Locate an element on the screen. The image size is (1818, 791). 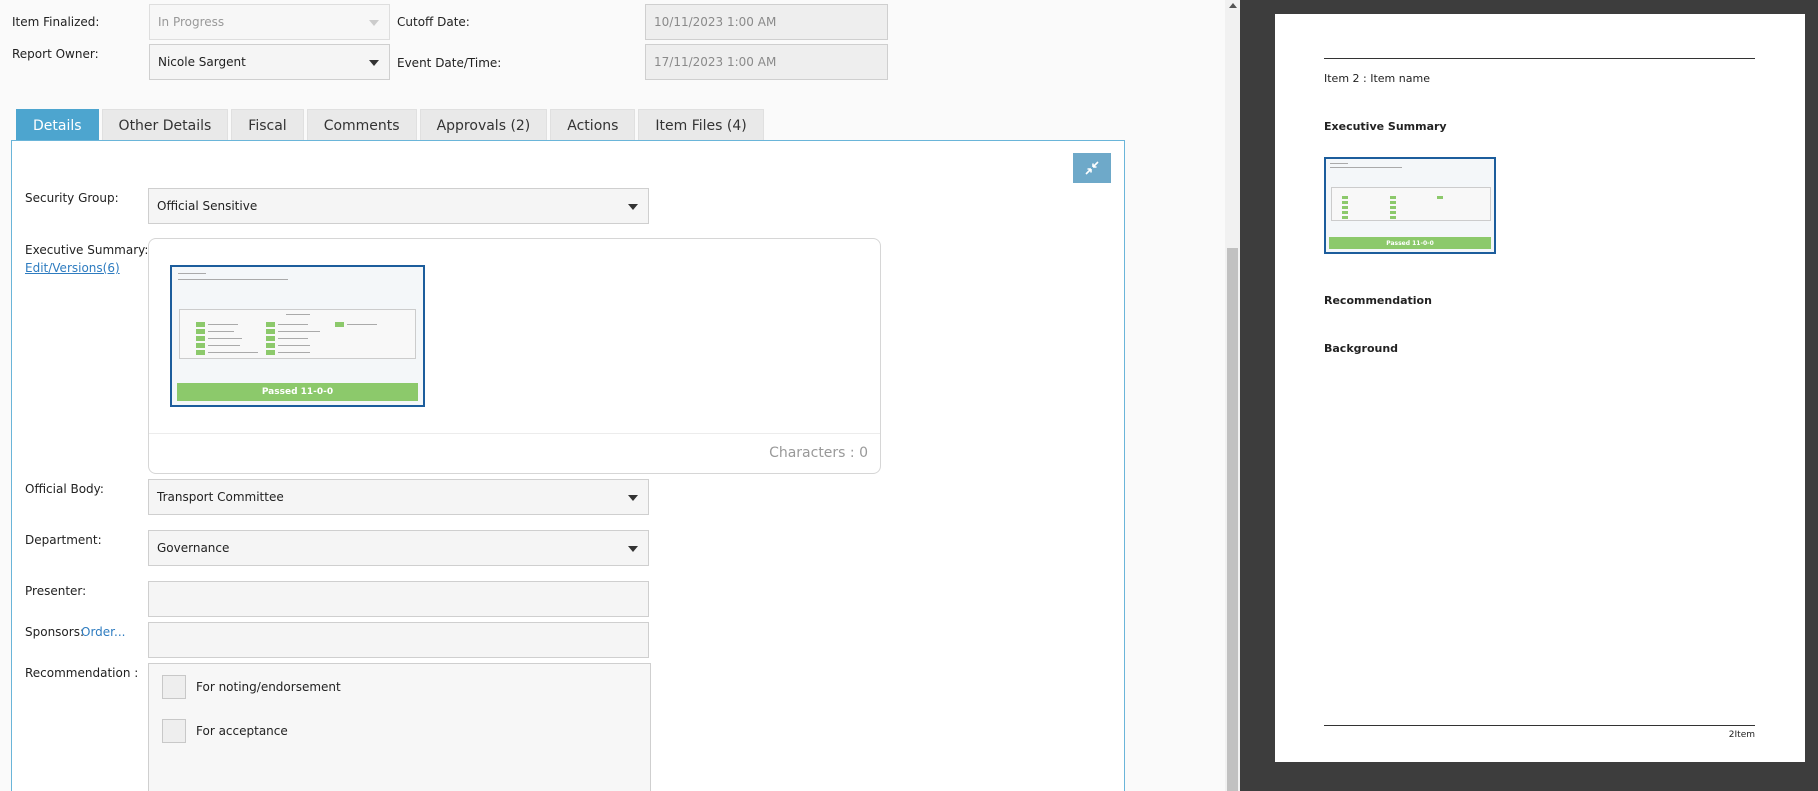
exec-summary-edit-link: Edit/Versions(6) is located at coordinates (72, 268).